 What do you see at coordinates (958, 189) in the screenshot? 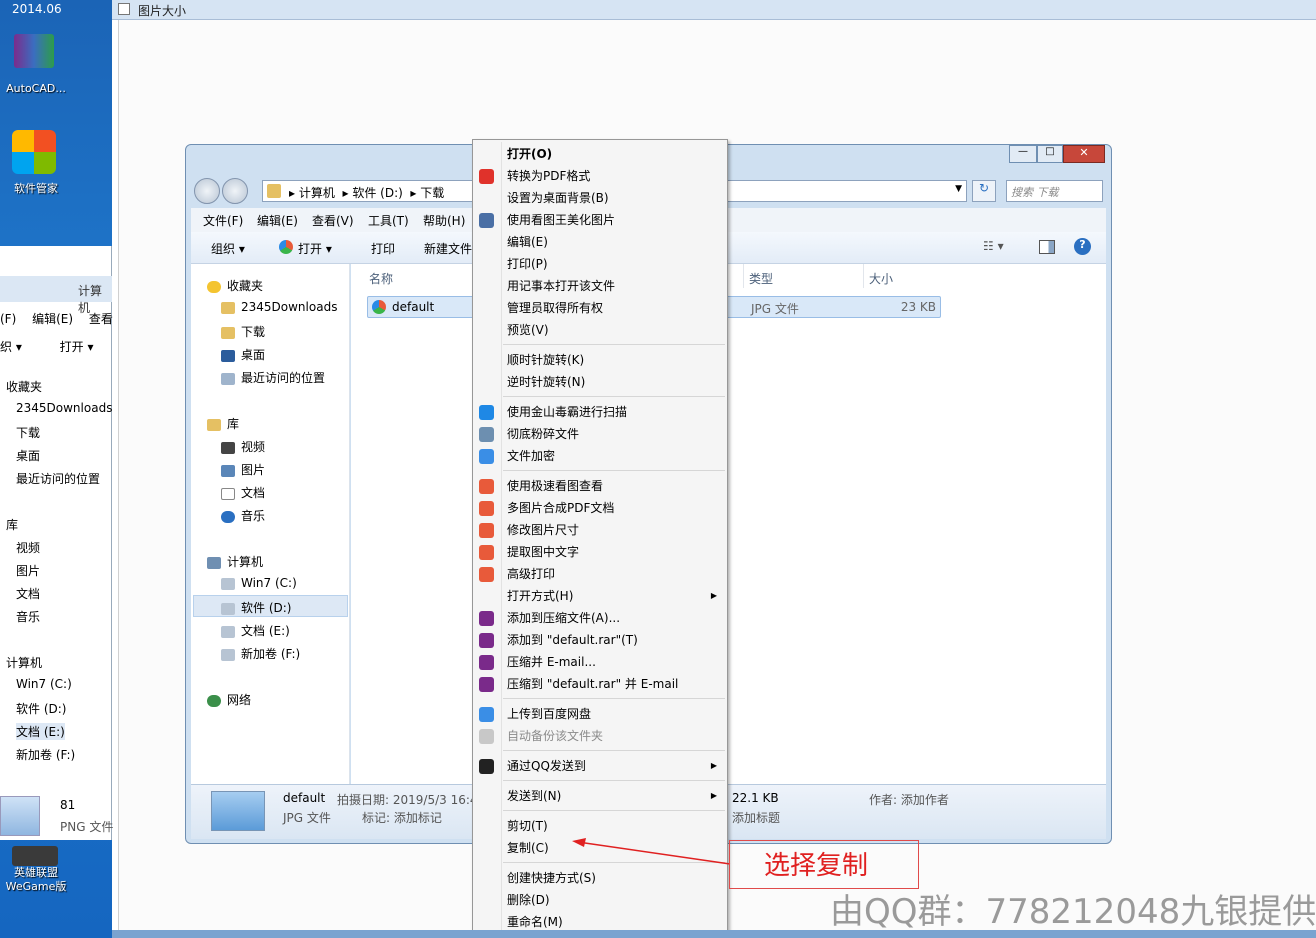
I see `chevron-down-icon: ▼` at bounding box center [958, 189].